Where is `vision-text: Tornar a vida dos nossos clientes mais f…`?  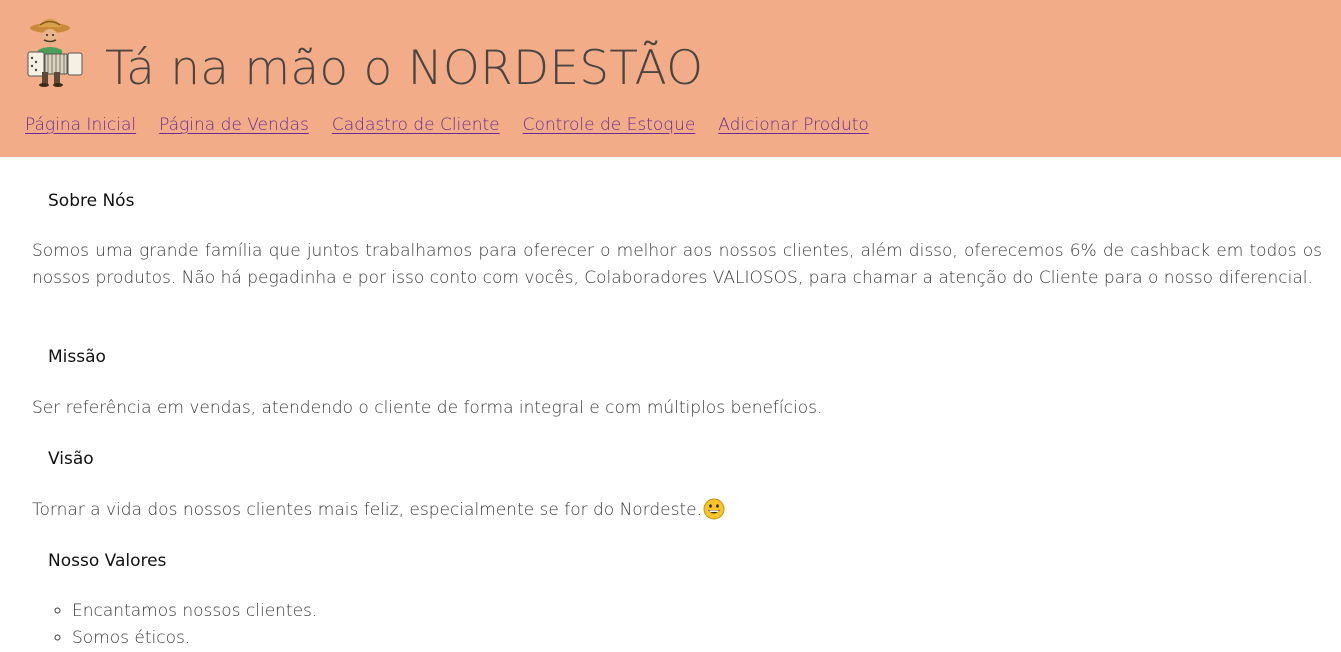
vision-text: Tornar a vida dos nossos clientes mais f… is located at coordinates (367, 510).